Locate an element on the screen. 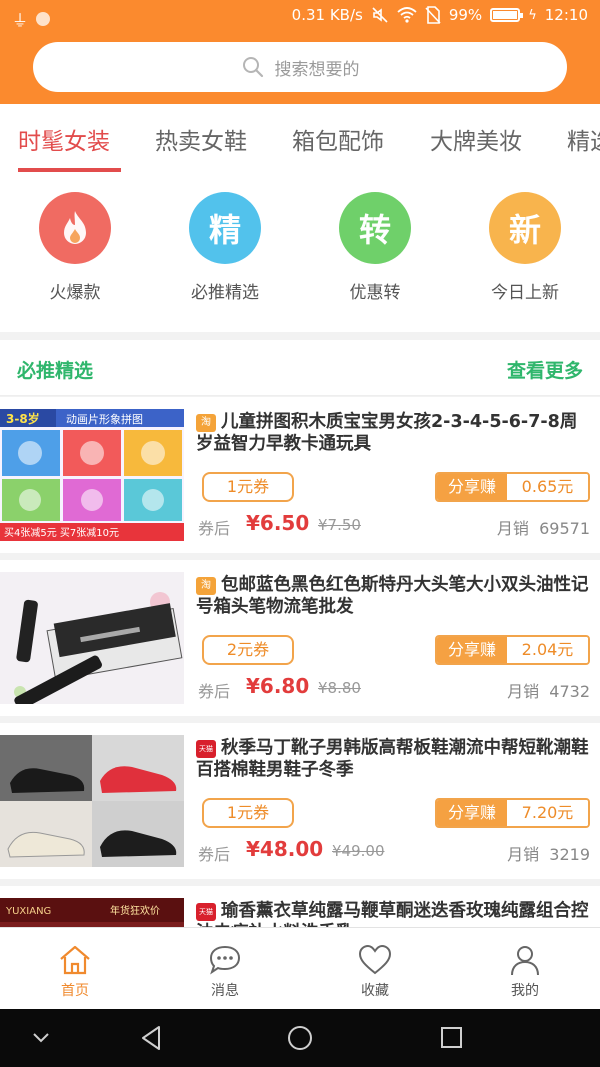  nav-messages: 消息 is located at coordinates (225, 971).